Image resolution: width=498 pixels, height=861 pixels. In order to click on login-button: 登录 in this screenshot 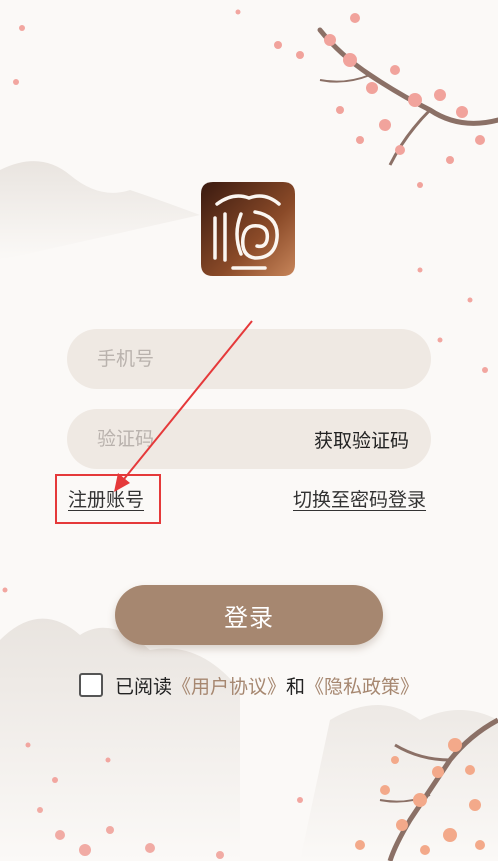, I will do `click(249, 615)`.